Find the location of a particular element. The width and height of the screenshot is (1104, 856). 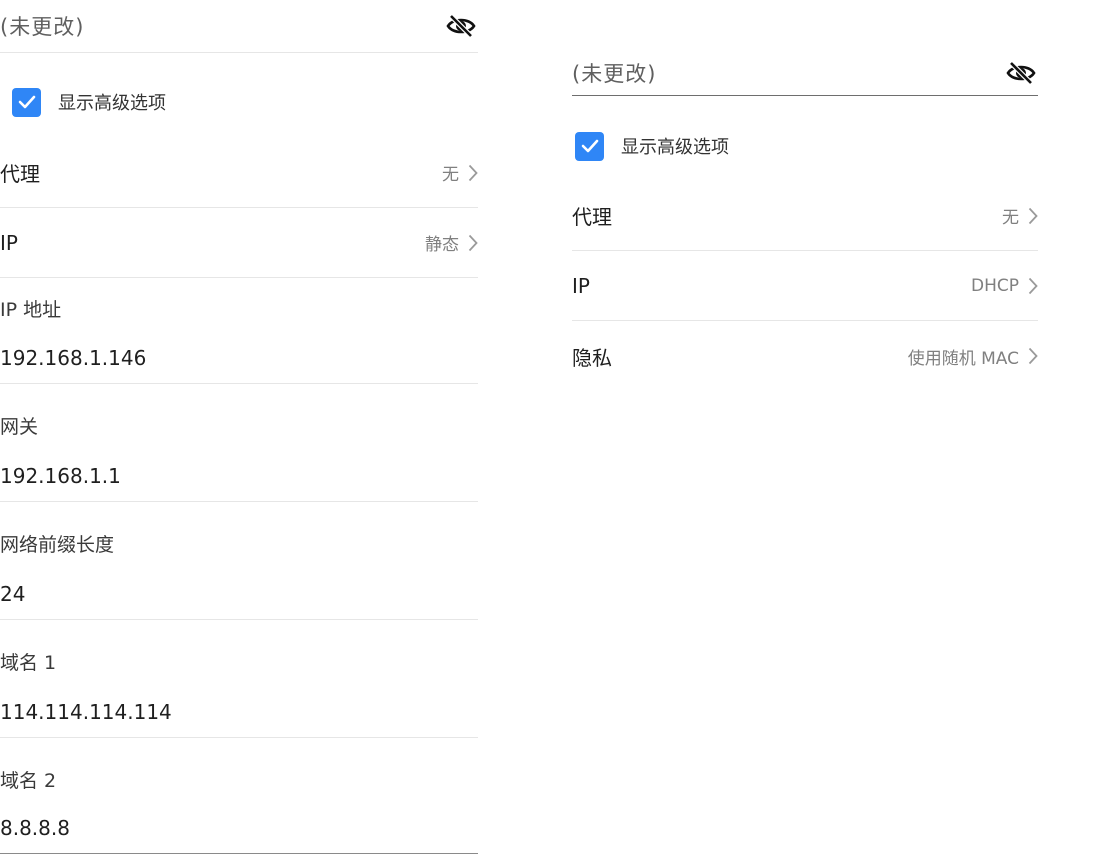

prefix-length-label: 网络前缀长度 is located at coordinates (57, 545).